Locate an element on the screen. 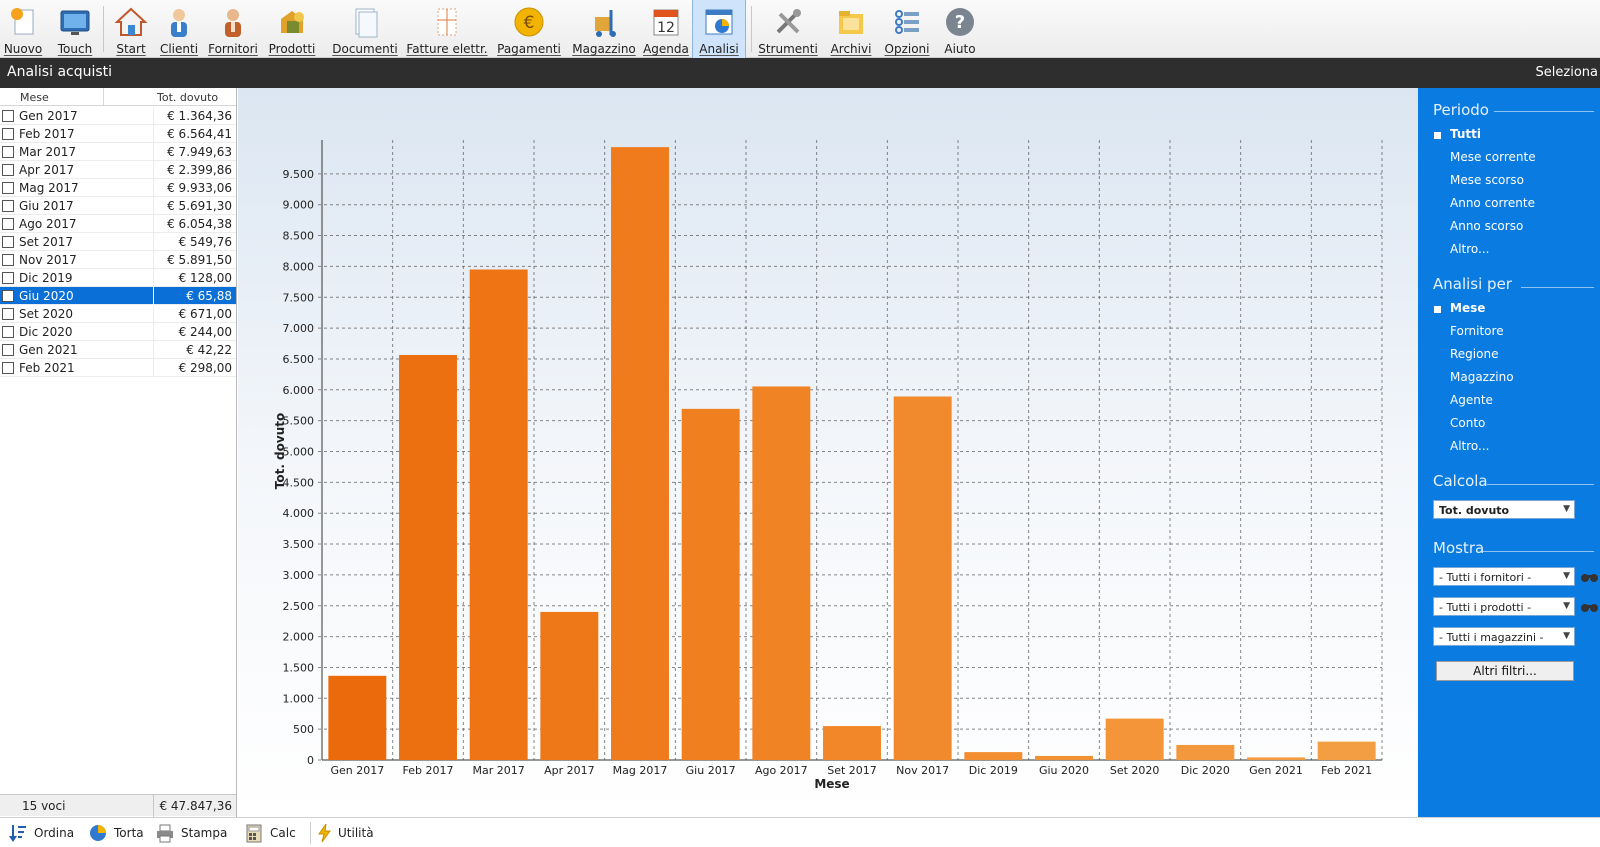 This screenshot has height=847, width=1600. analysis-option: Agente is located at coordinates (1471, 400).